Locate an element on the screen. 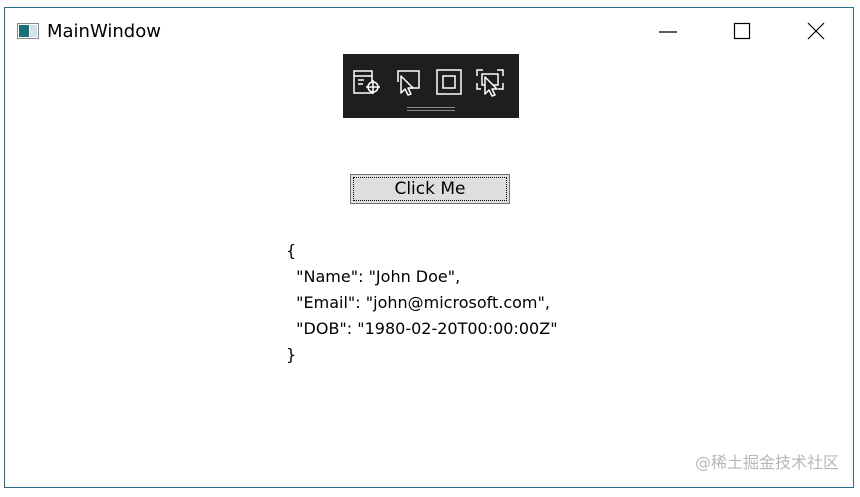 The height and width of the screenshot is (497, 860). track-focused-element-button is located at coordinates (449, 82).